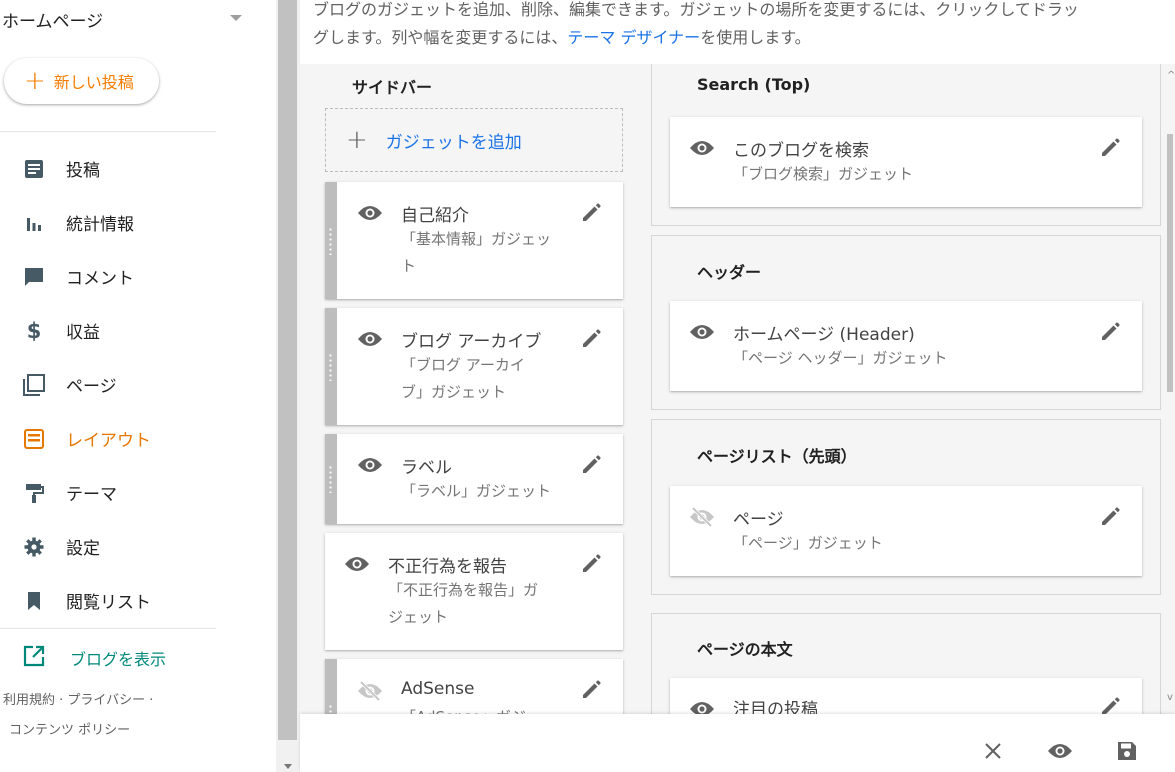 This screenshot has width=1175, height=772. Describe the element at coordinates (906, 346) in the screenshot. I see `gadget-page-header: ホームページ (Header) 「ページ ヘッダー」ガジェット` at that location.